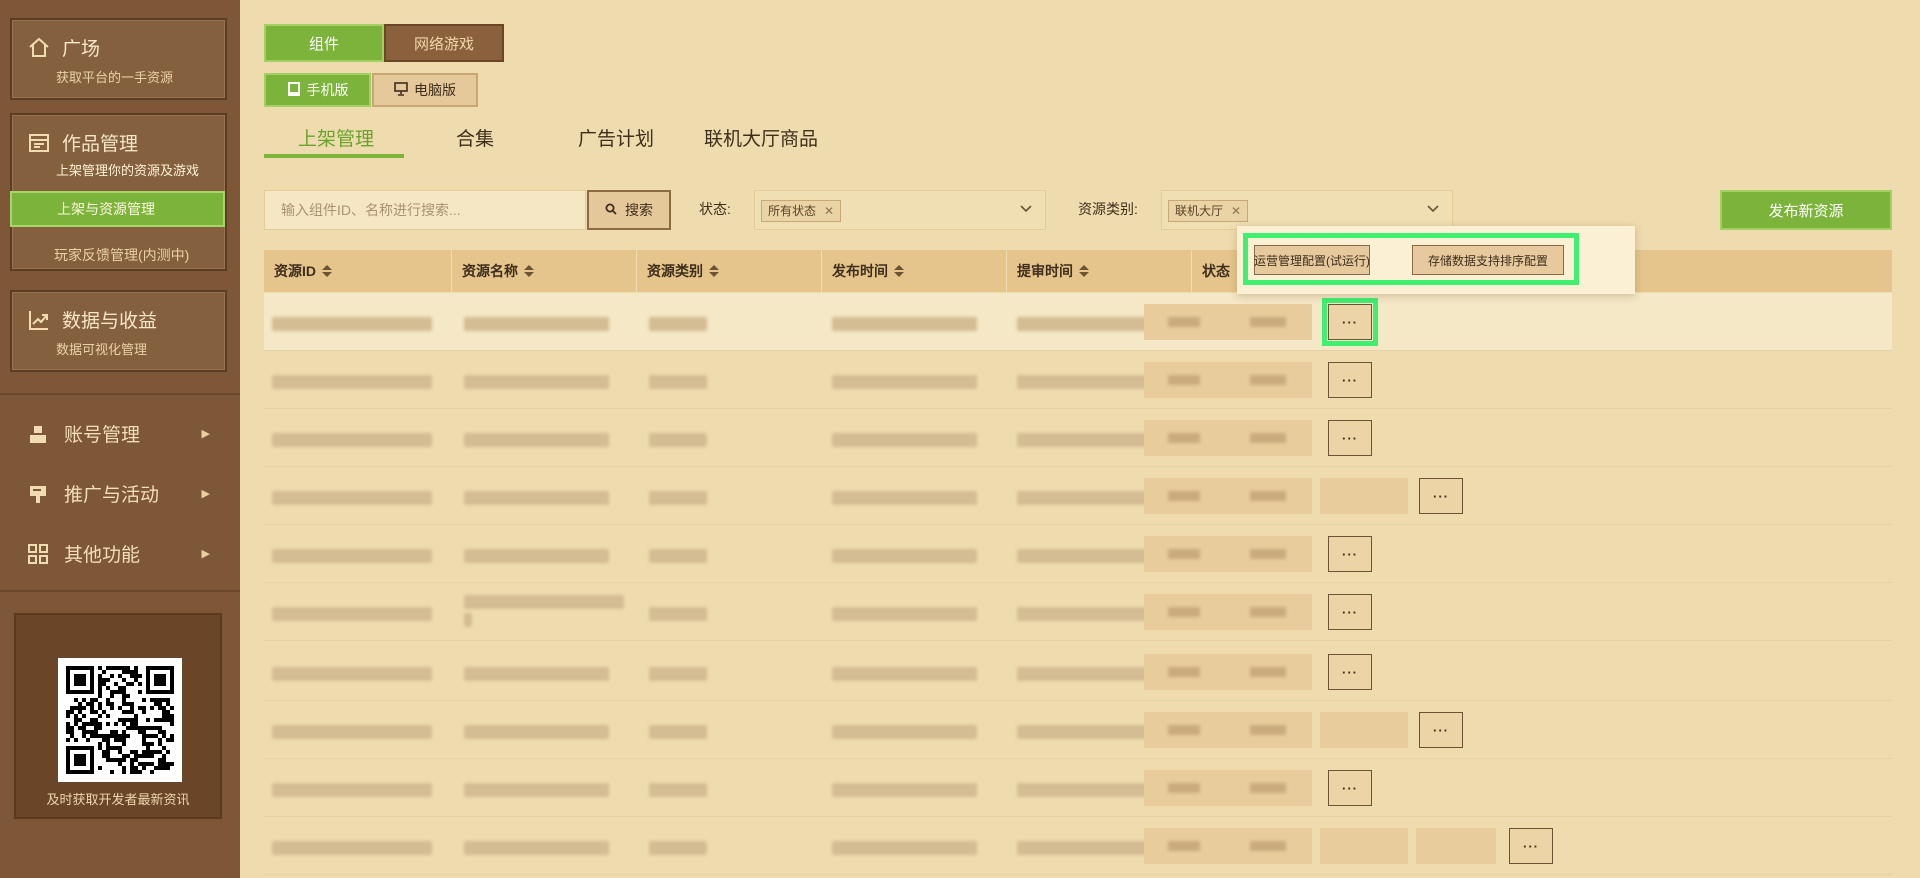 Image resolution: width=1920 pixels, height=878 pixels. I want to click on sidebar-card-plaza: 广场 获取平台的一手资源, so click(118, 59).